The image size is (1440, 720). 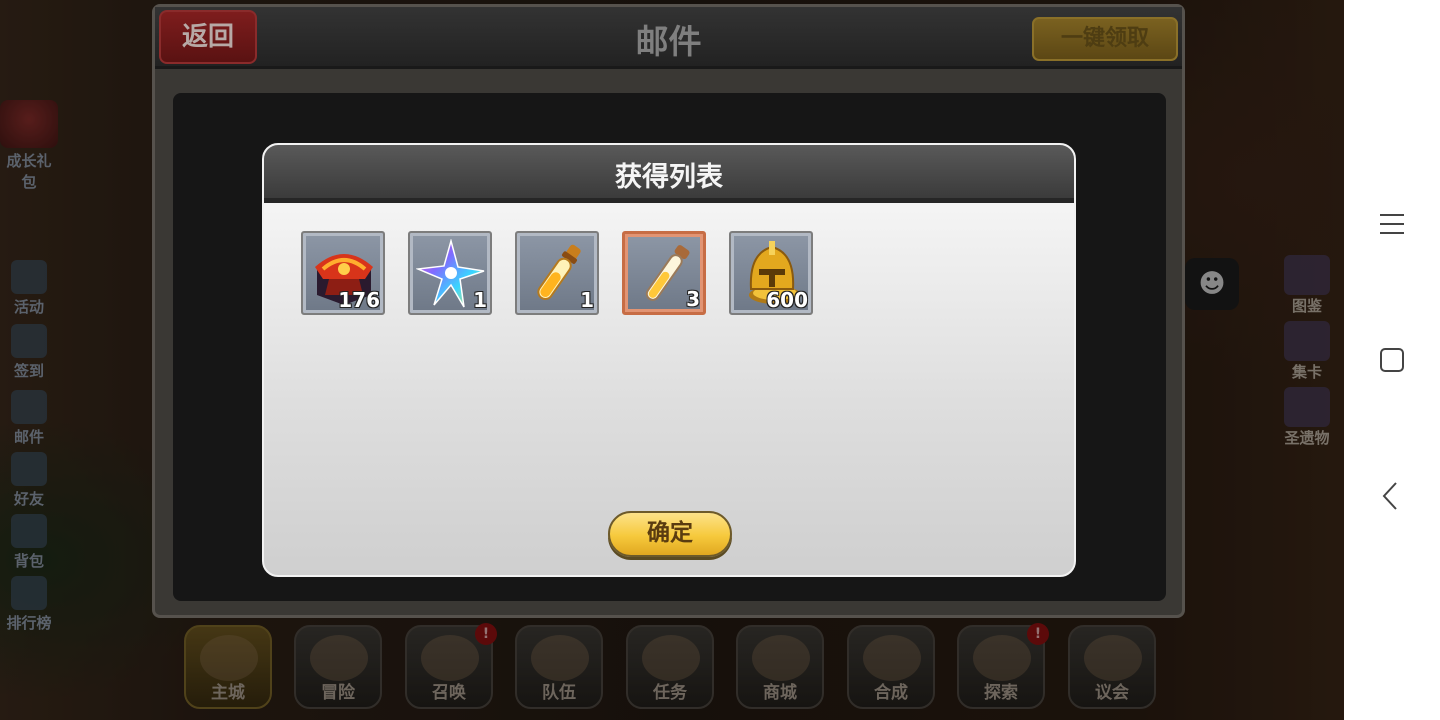 What do you see at coordinates (1392, 496) in the screenshot?
I see `back-chevron-icon` at bounding box center [1392, 496].